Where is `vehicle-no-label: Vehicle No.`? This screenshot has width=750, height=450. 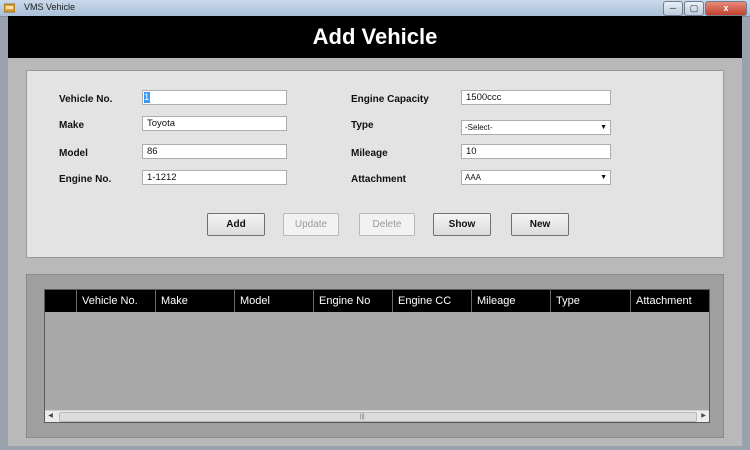 vehicle-no-label: Vehicle No. is located at coordinates (86, 99).